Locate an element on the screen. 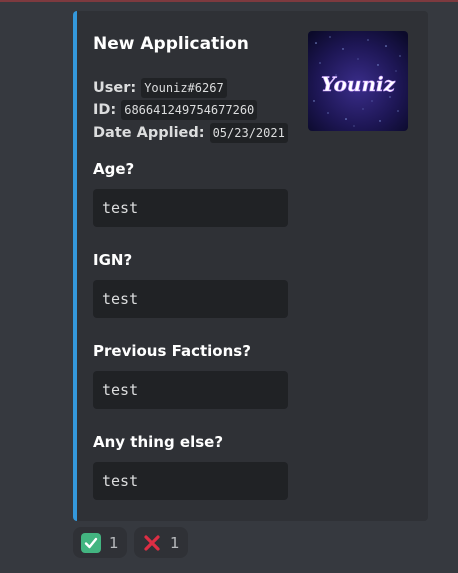  date-applied-row: Date Applied: 05/23/2021 is located at coordinates (190, 133).